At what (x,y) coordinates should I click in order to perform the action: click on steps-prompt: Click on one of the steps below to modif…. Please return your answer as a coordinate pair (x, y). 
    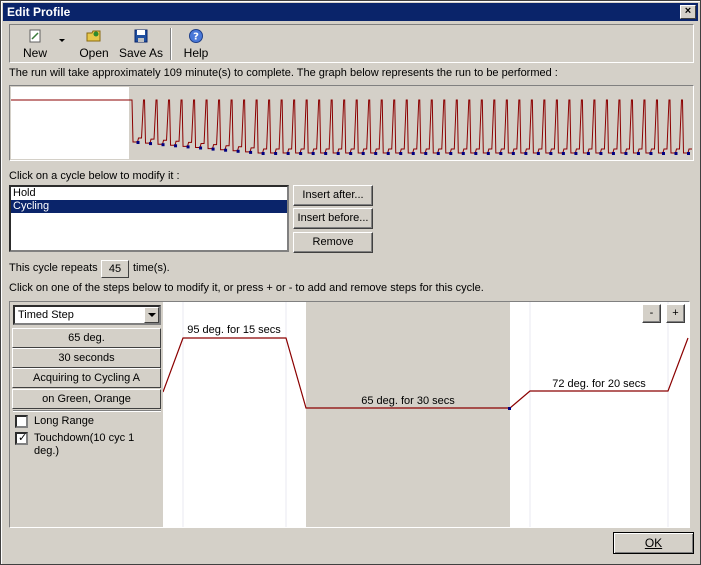
    Looking at the image, I should click on (246, 288).